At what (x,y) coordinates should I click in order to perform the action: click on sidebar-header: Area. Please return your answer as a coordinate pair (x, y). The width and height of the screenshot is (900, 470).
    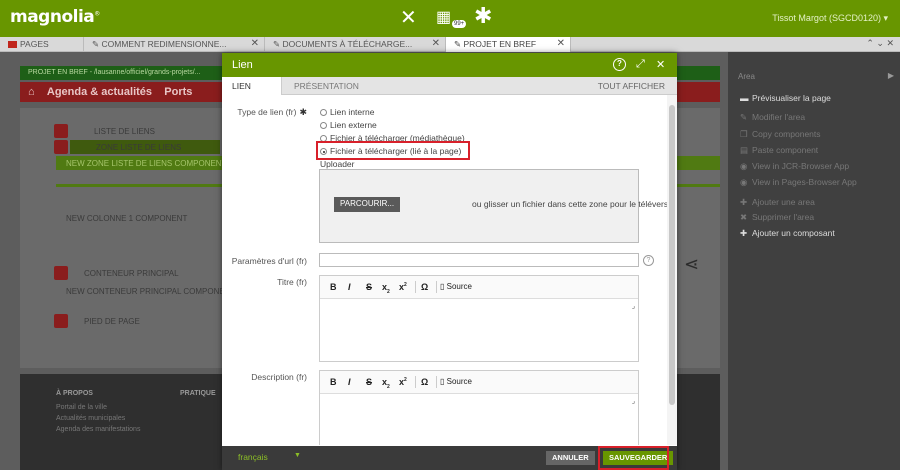
    Looking at the image, I should click on (746, 76).